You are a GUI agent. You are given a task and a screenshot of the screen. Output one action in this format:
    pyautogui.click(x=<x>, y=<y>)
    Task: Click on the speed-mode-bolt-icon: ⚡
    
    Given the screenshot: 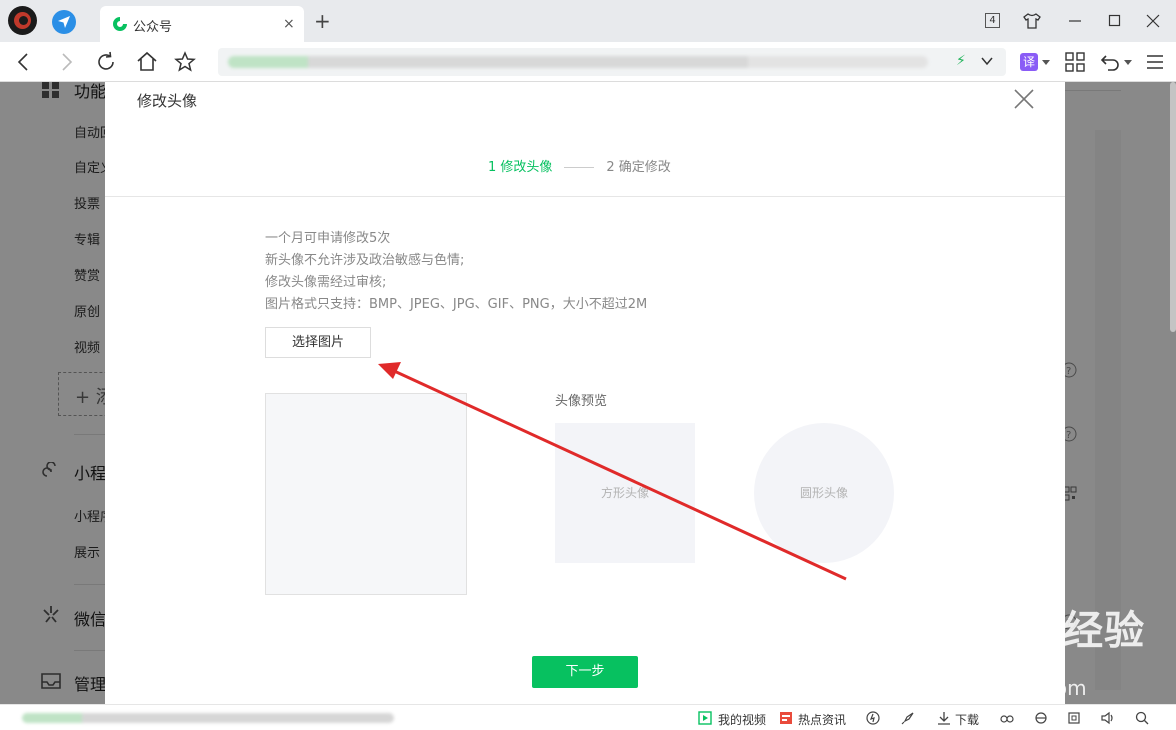 What is the action you would take?
    pyautogui.click(x=961, y=61)
    